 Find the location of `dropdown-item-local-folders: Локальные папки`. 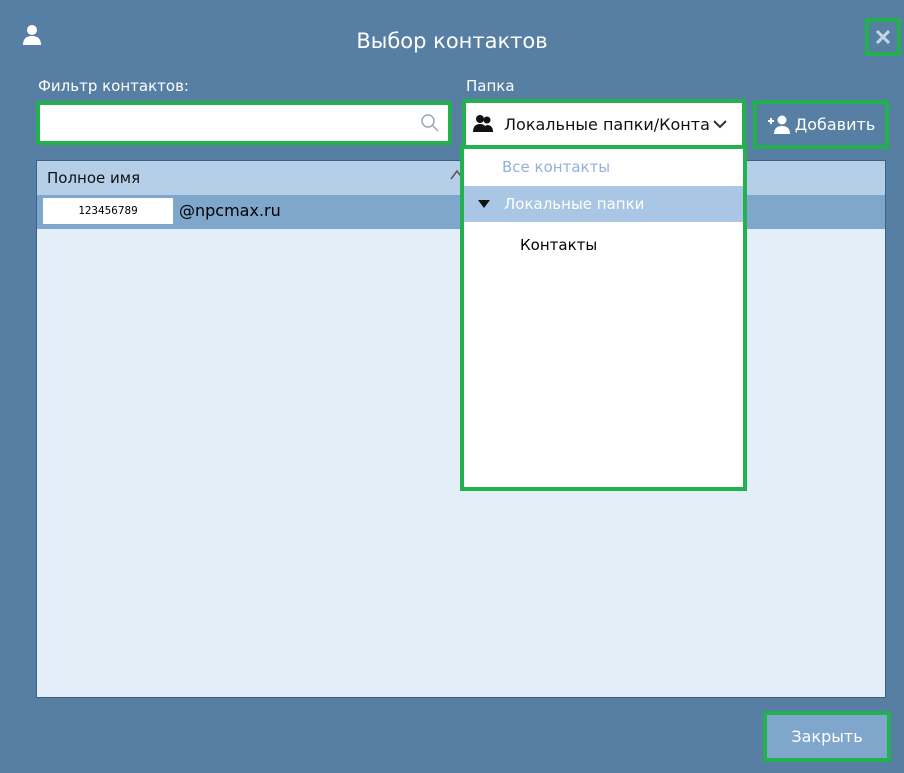

dropdown-item-local-folders: Локальные папки is located at coordinates (603, 204).